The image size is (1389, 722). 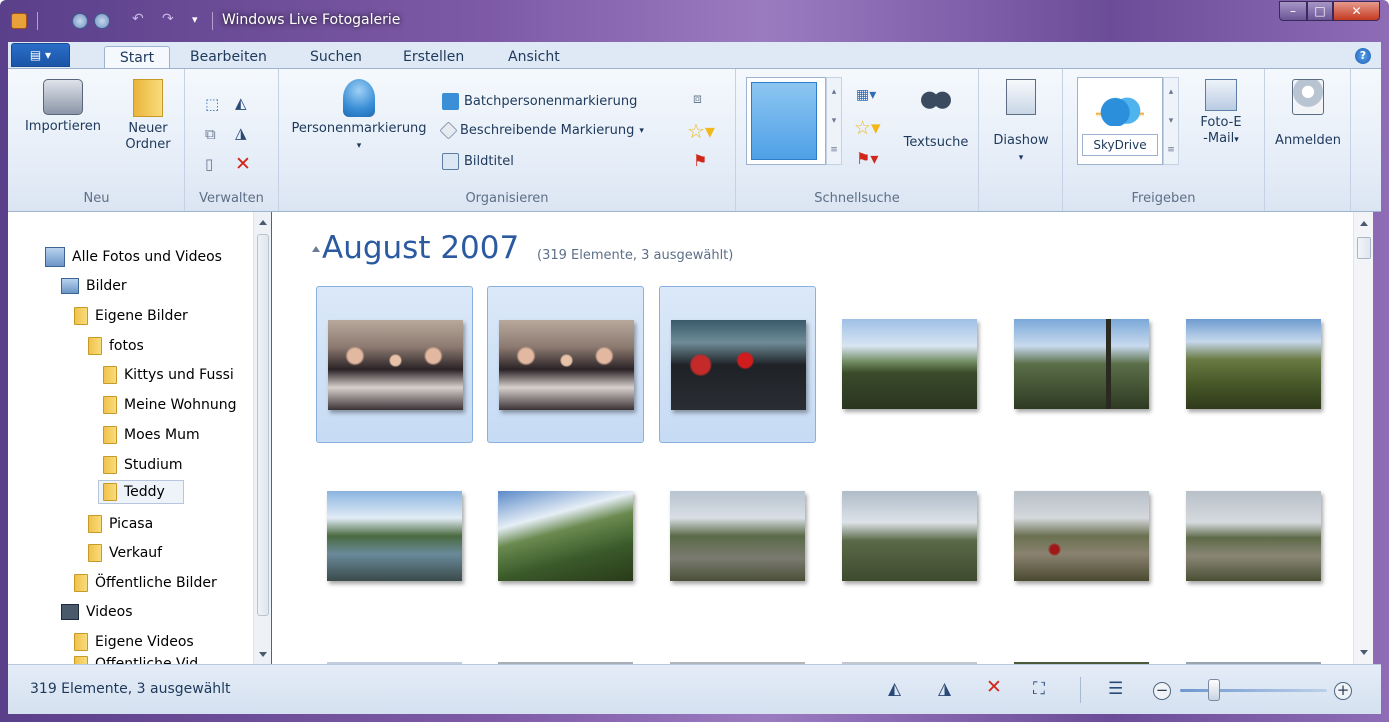 I want to click on geotag-icon: ⧈, so click(x=697, y=99).